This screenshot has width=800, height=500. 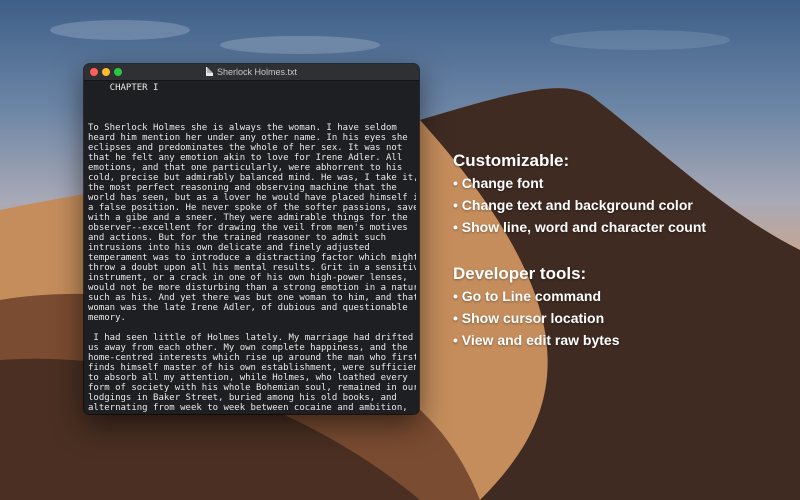 I want to click on feature-item: View and edit raw bytes, so click(x=536, y=340).